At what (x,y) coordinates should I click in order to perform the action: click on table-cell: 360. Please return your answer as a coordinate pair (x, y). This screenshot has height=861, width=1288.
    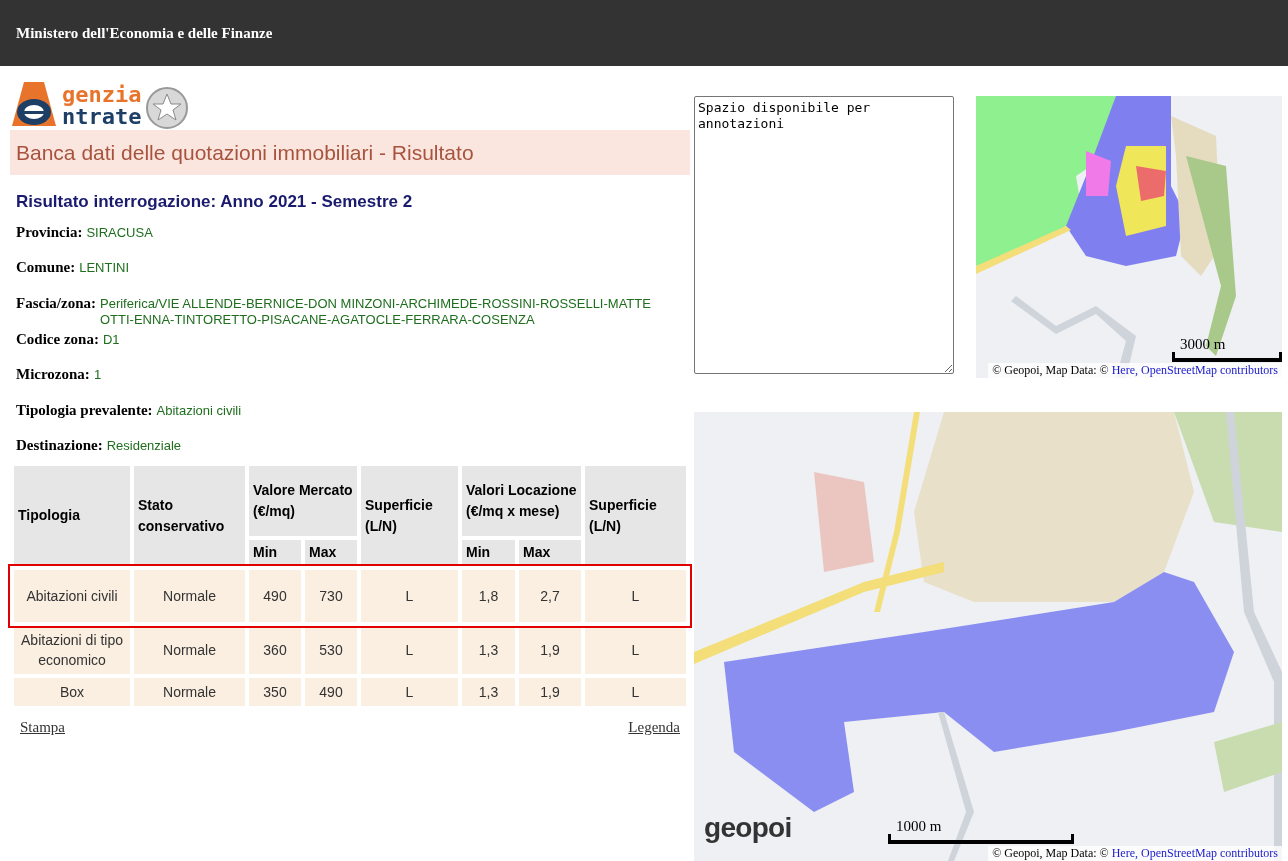
    Looking at the image, I should click on (275, 649).